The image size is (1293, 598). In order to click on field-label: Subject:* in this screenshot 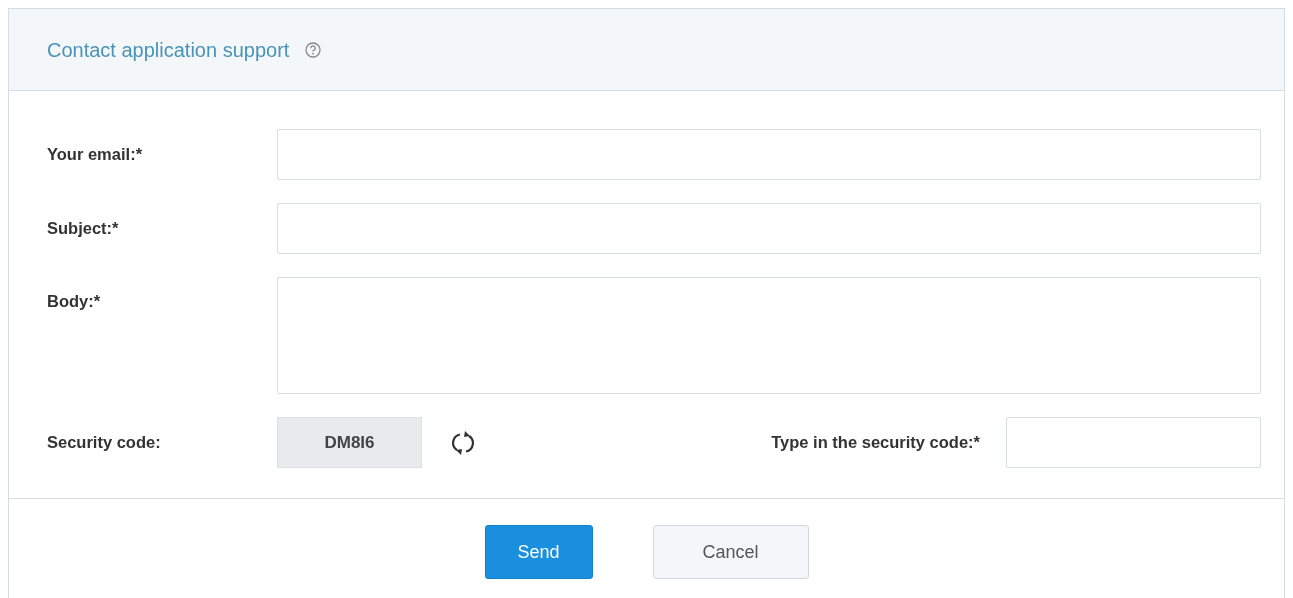, I will do `click(83, 229)`.